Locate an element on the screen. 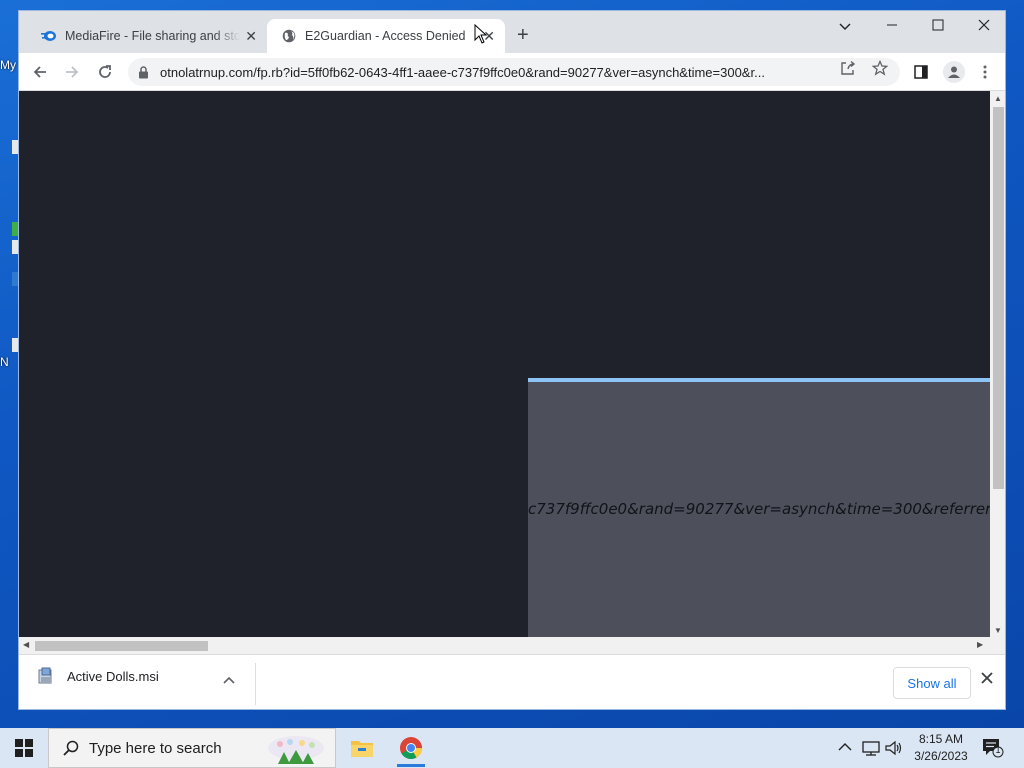 The height and width of the screenshot is (768, 1024). forward-button is located at coordinates (72, 72).